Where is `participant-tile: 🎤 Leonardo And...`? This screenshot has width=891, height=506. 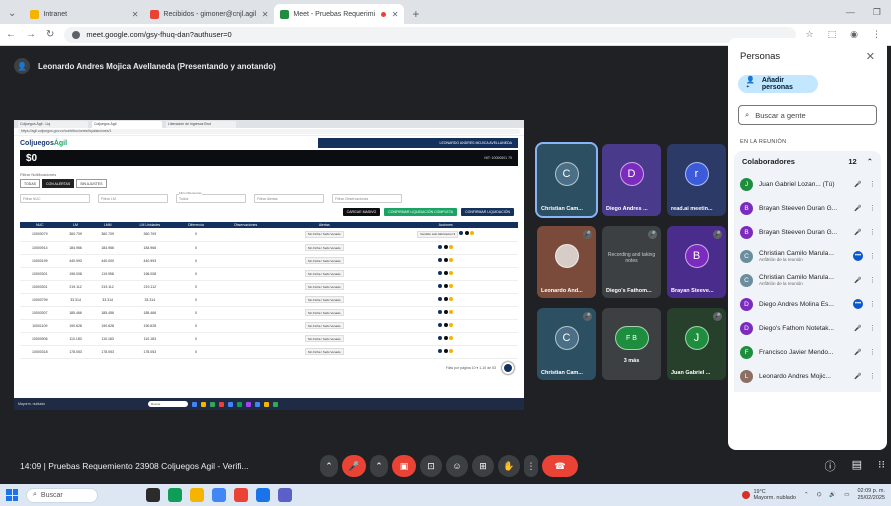
participant-tile: 🎤 Leonardo And... is located at coordinates (566, 262).